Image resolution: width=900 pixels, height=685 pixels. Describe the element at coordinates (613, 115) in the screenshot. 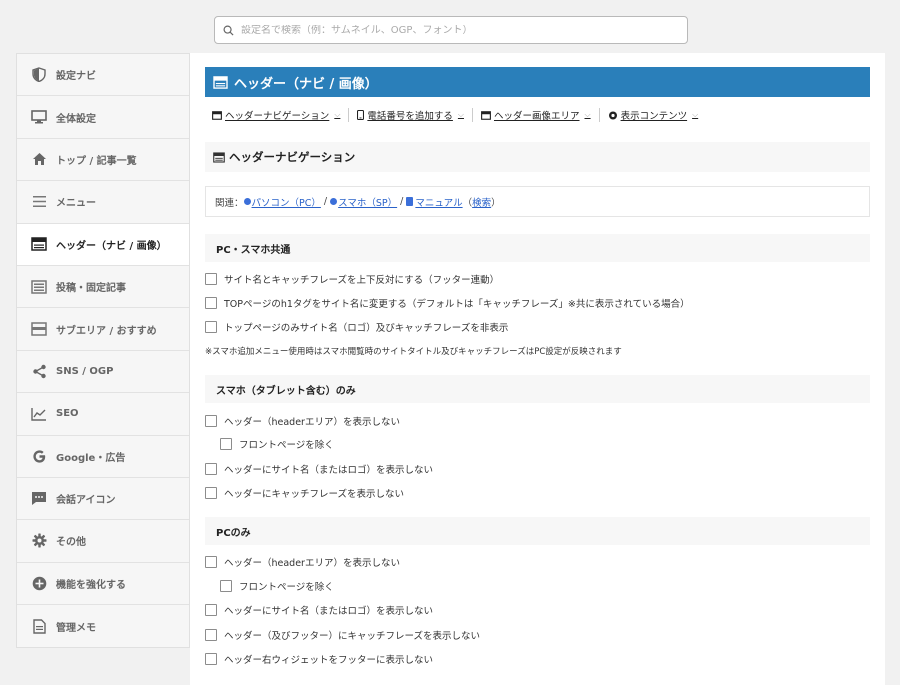

I see `eye-icon` at that location.